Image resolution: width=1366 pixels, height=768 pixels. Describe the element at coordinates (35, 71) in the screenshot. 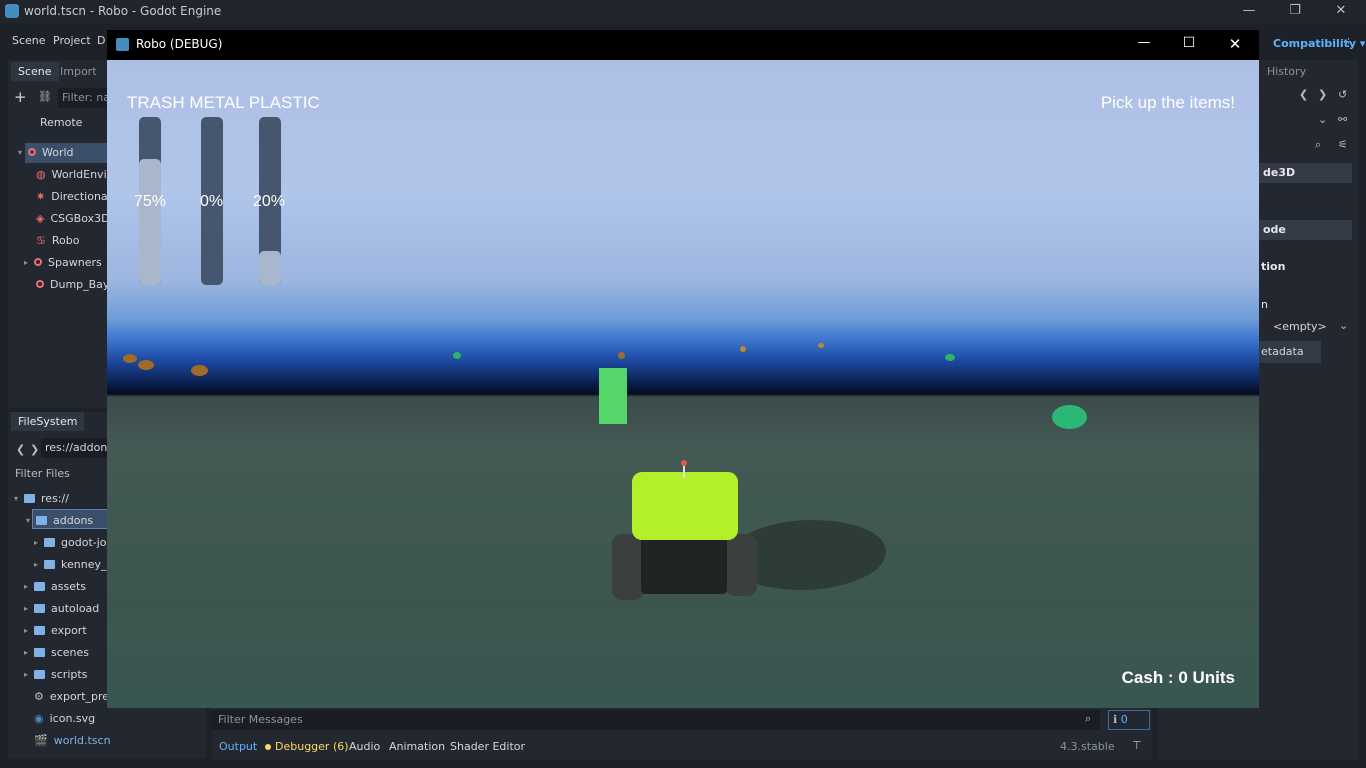

I see `tab-scene: Scene` at that location.